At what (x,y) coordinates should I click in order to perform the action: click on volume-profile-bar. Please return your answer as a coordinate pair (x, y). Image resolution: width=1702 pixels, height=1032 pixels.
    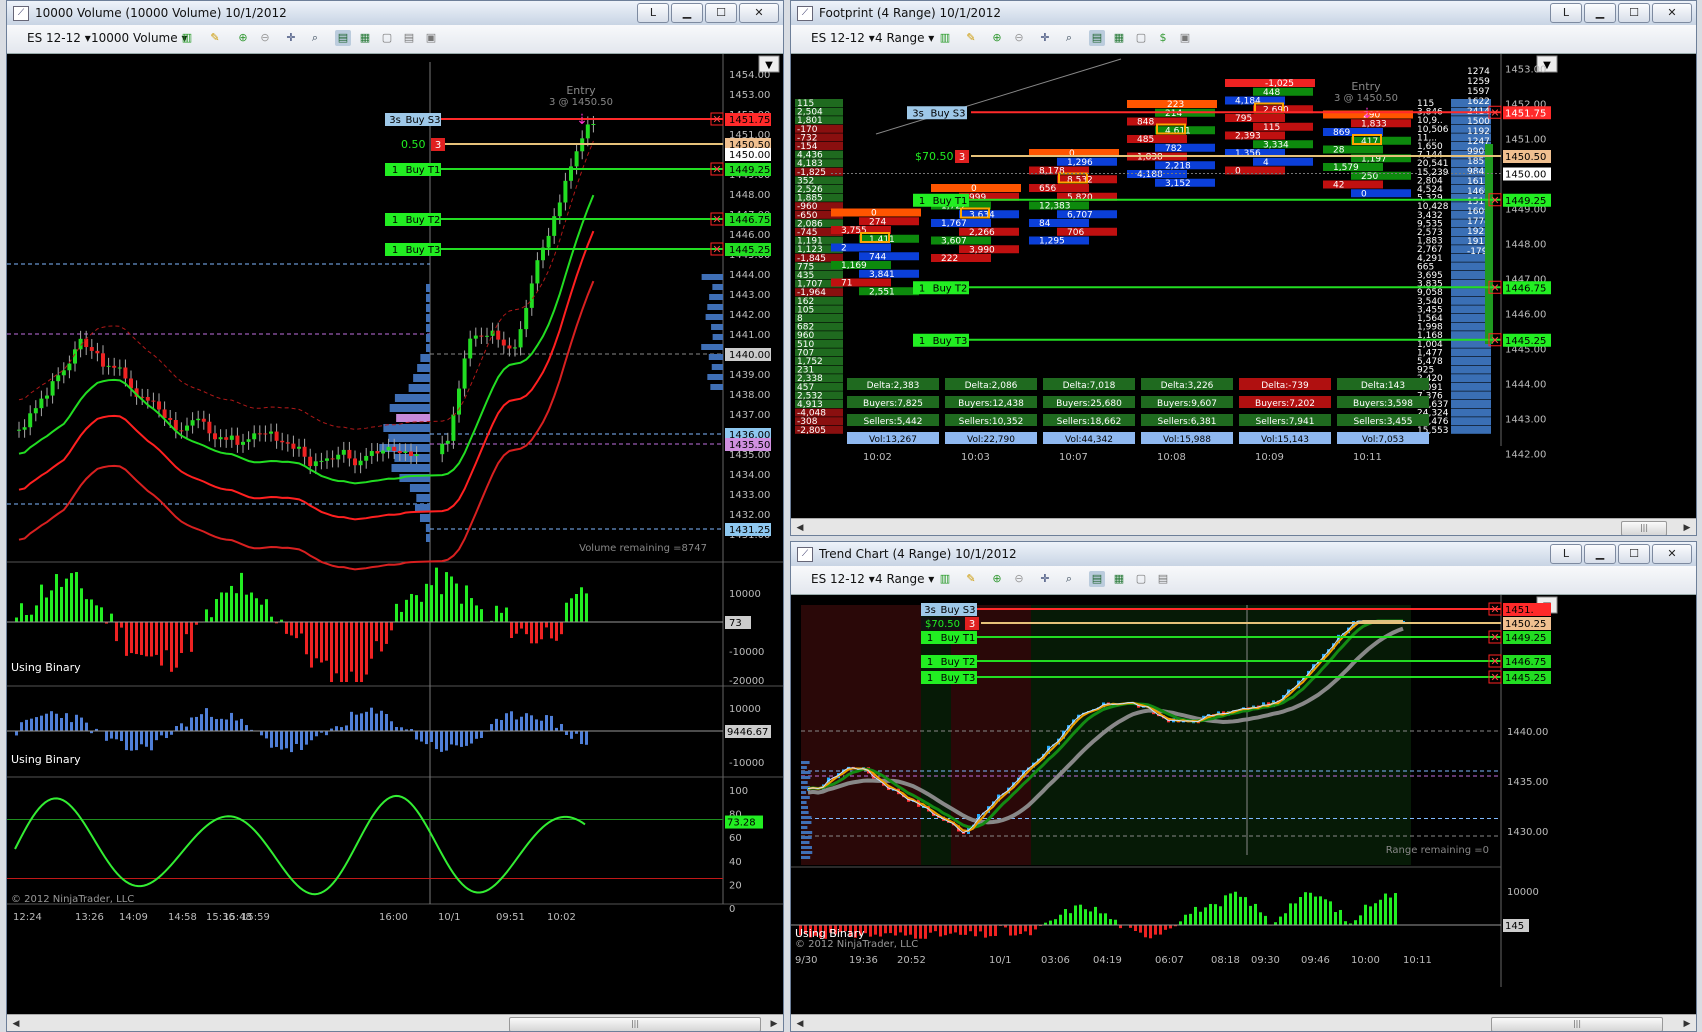
    Looking at the image, I should click on (804, 767).